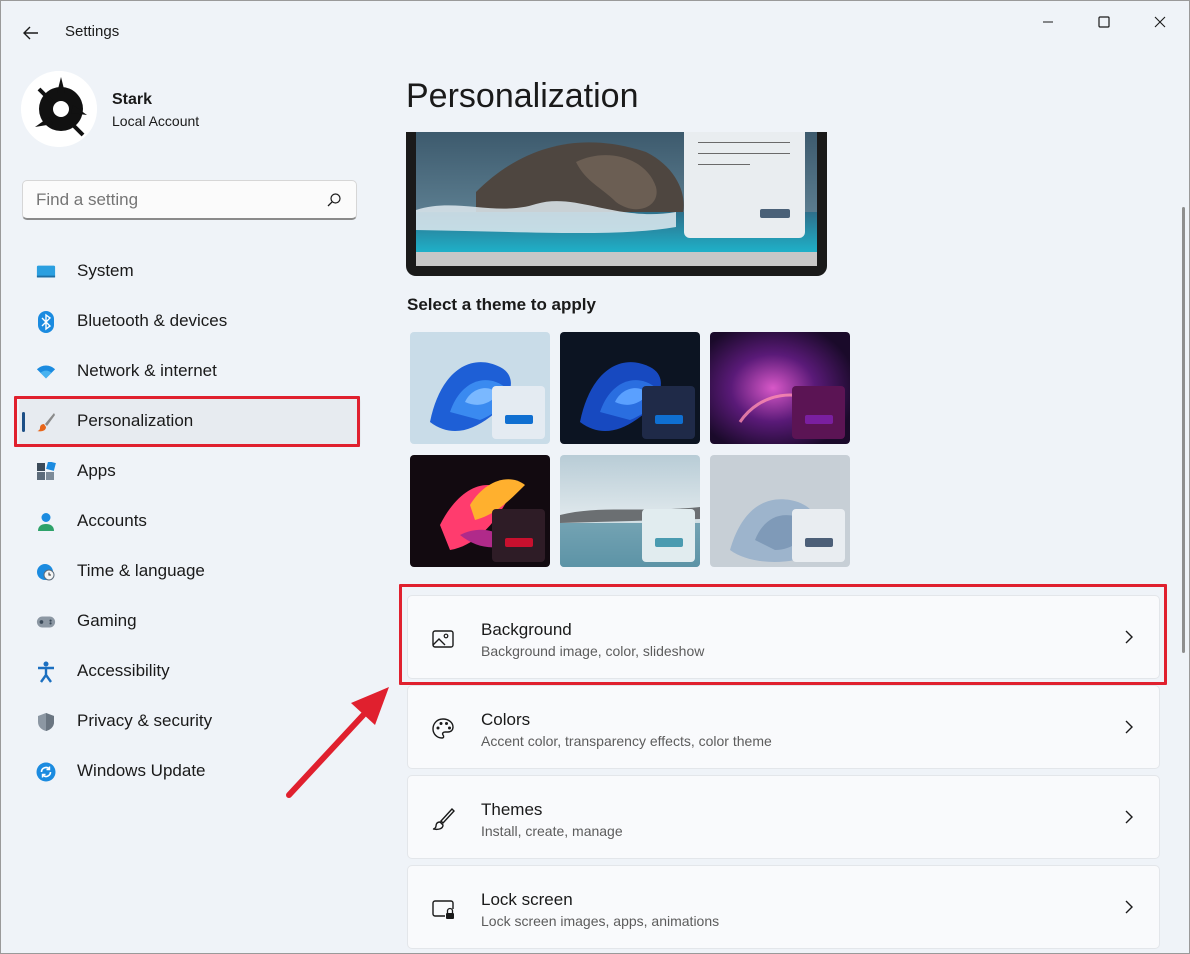 This screenshot has height=954, width=1190. I want to click on title-bar: Settings, so click(595, 32).